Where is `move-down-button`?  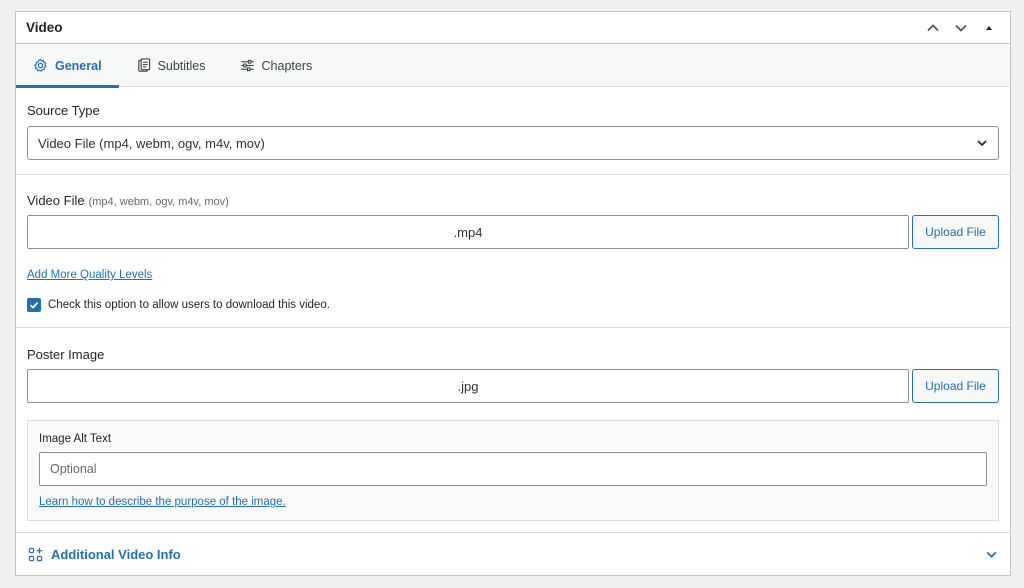 move-down-button is located at coordinates (961, 28).